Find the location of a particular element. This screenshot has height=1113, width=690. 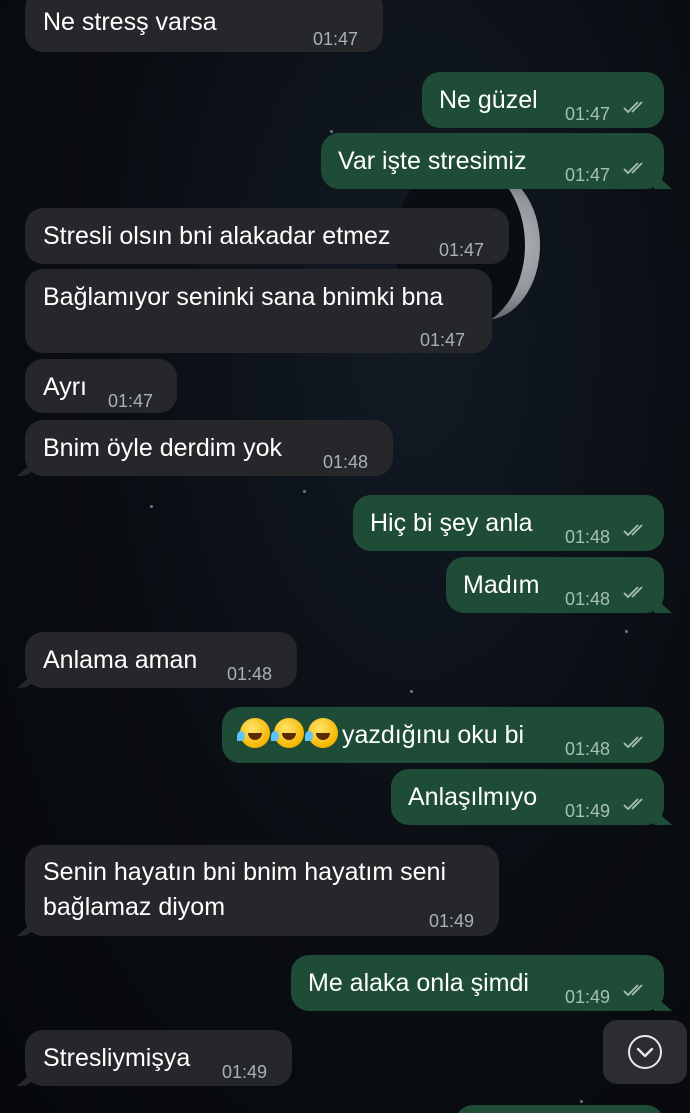

message-content: yazdığınu oku bi is located at coordinates (381, 735).